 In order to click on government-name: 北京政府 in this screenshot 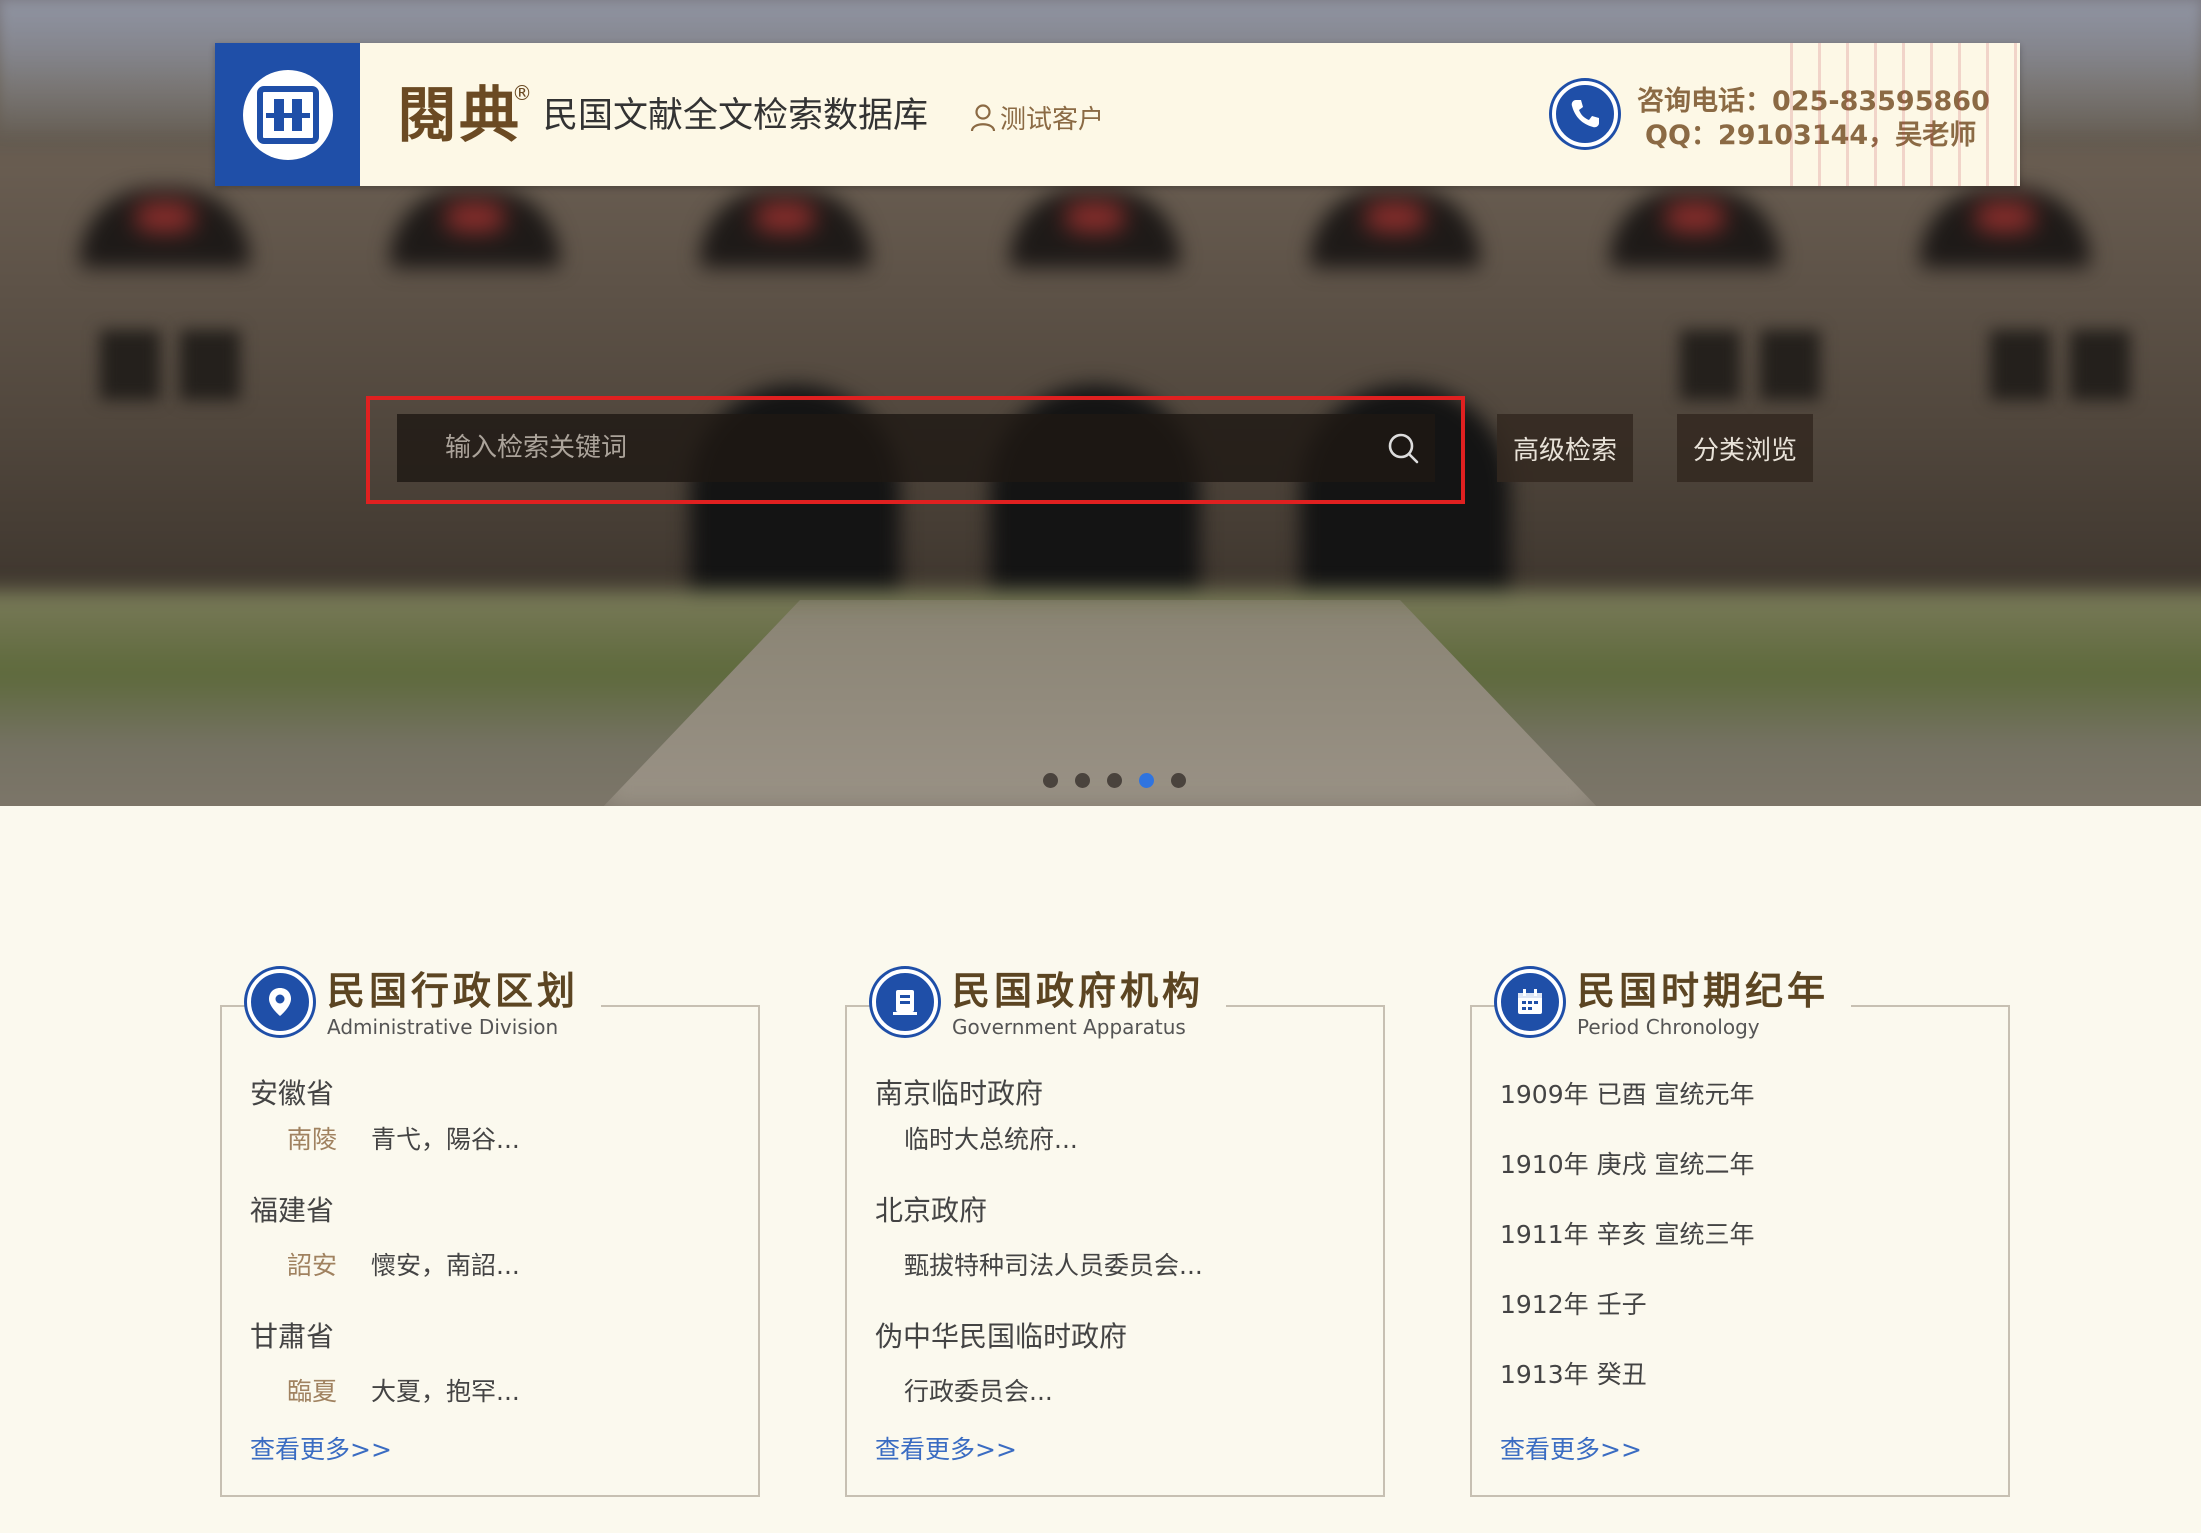, I will do `click(931, 1209)`.